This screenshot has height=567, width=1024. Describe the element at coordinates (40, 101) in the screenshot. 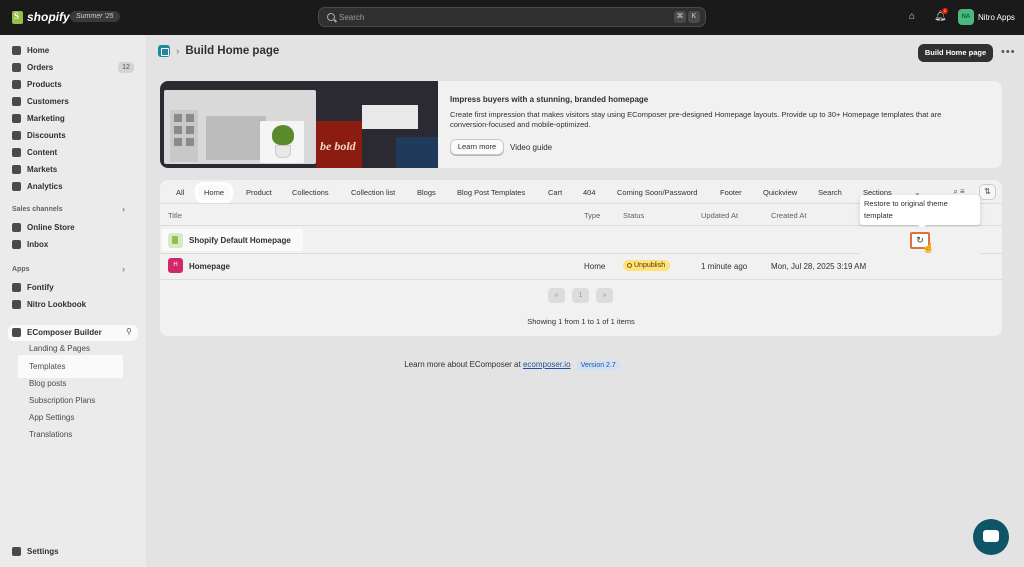

I see `sidebar-item-customers: Customers` at that location.